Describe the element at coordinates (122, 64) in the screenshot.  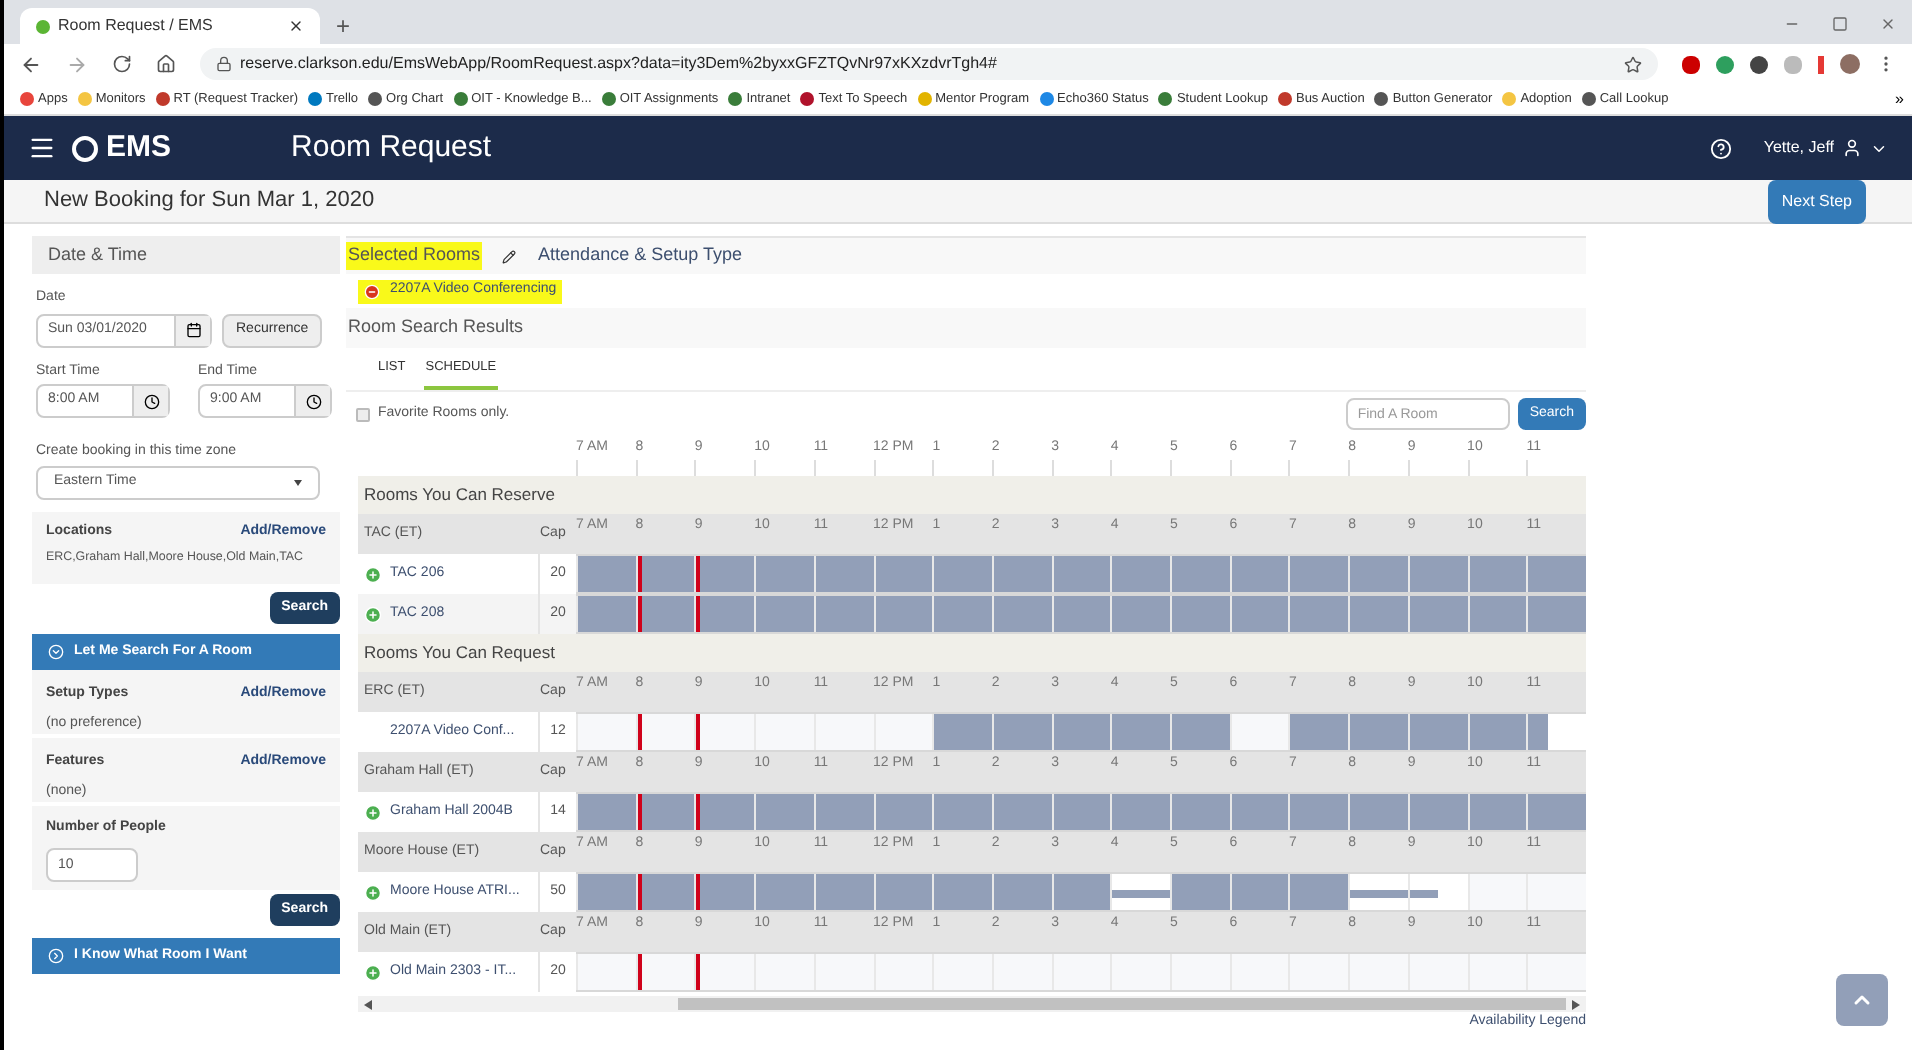
I see `reload-icon` at that location.